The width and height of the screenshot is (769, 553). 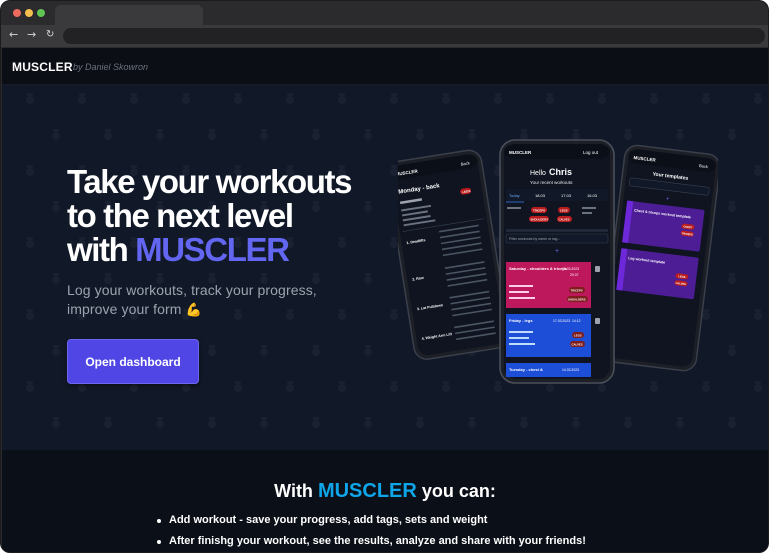 What do you see at coordinates (564, 219) in the screenshot?
I see `center-tag-4: CALVES` at bounding box center [564, 219].